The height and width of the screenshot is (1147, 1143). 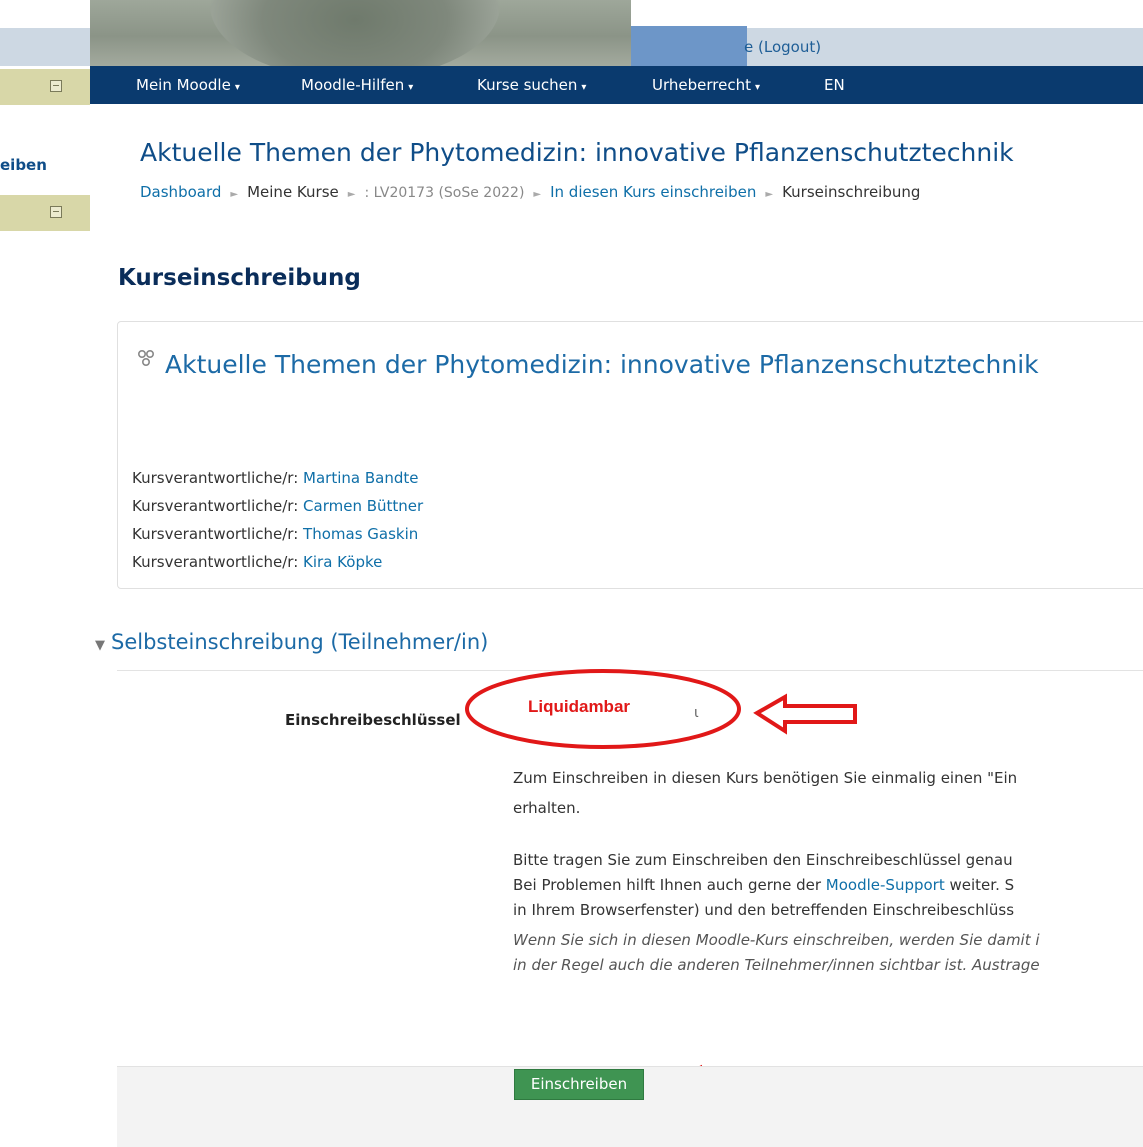 What do you see at coordinates (23, 165) in the screenshot?
I see `sidebar-item-label: eiben` at bounding box center [23, 165].